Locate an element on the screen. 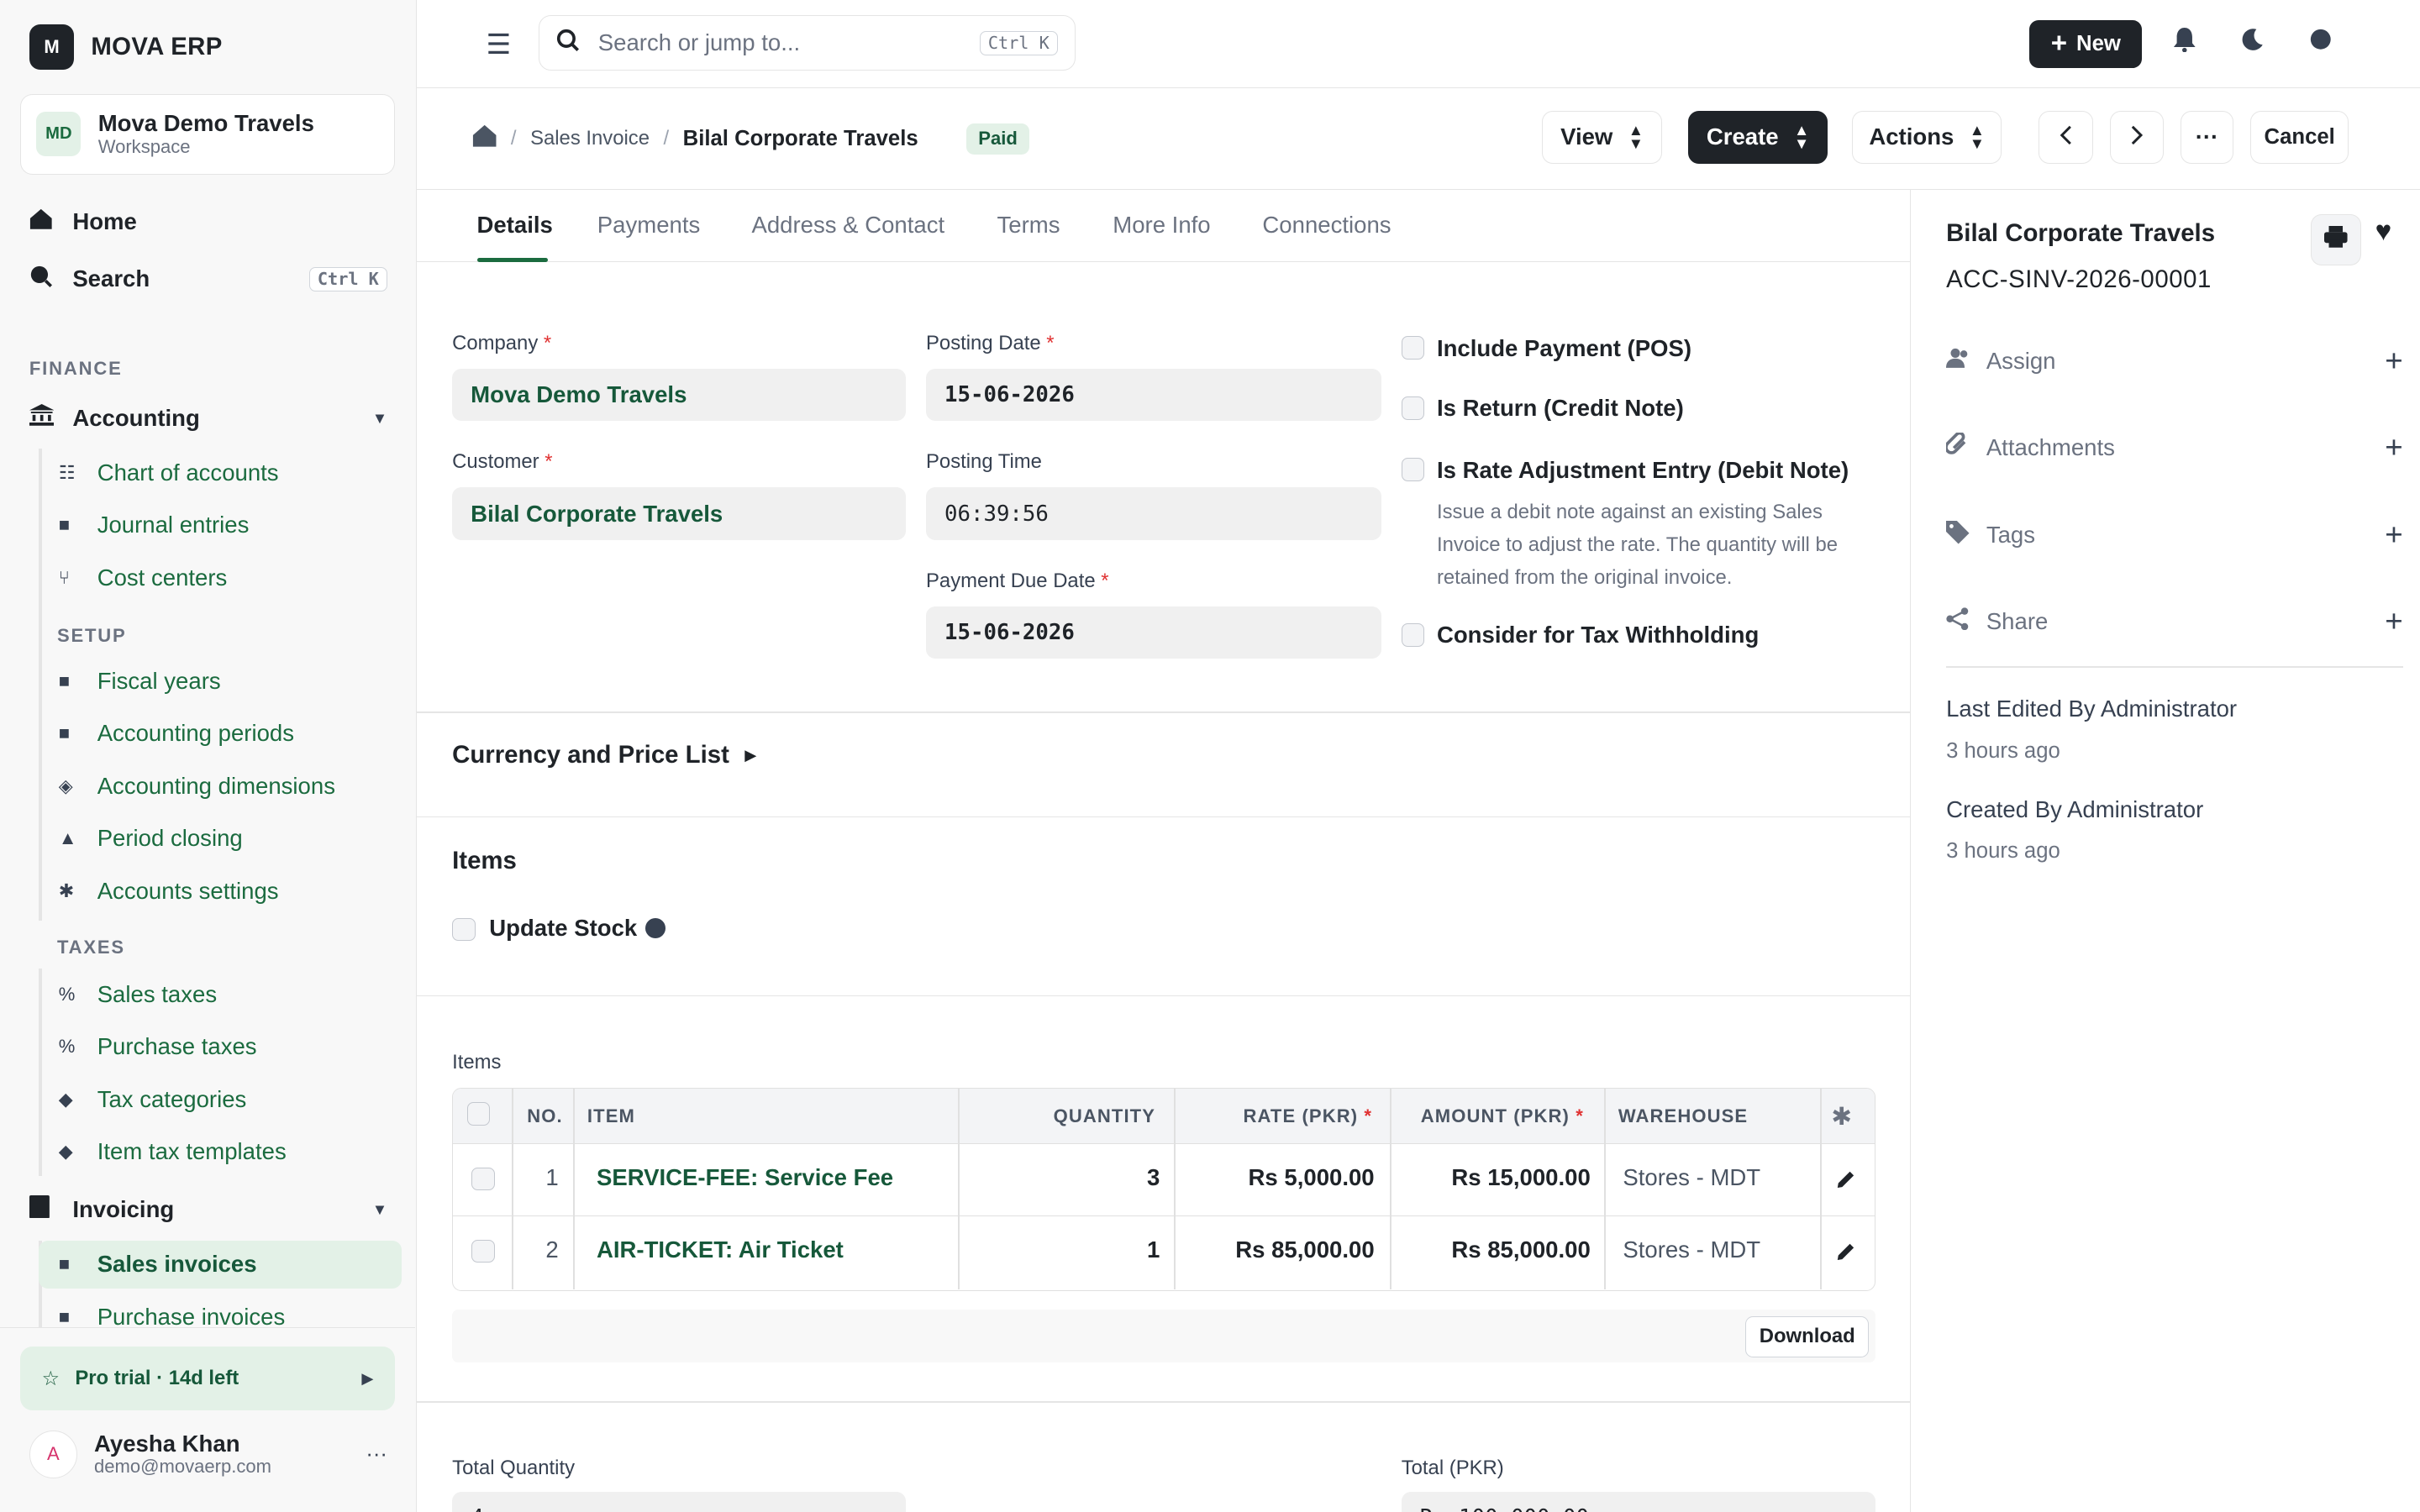  heart-icon: ♥ is located at coordinates (2384, 232).